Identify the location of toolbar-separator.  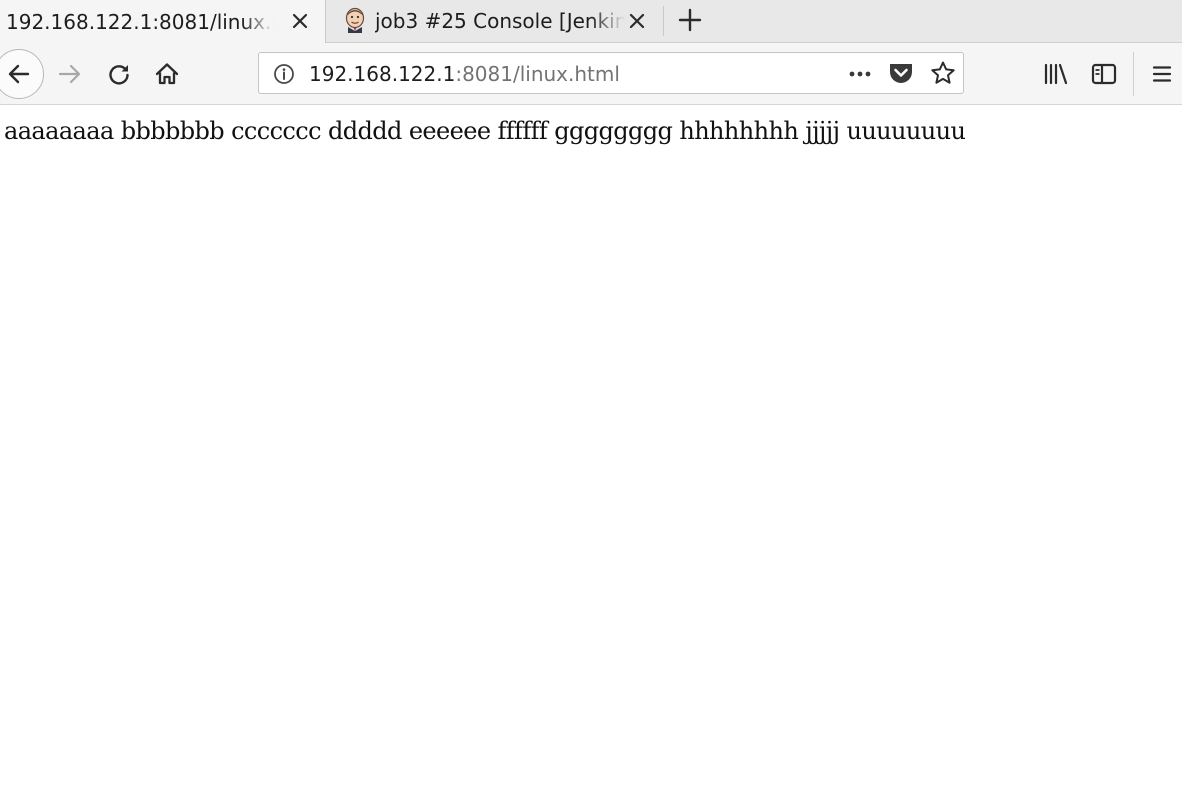
(1133, 74).